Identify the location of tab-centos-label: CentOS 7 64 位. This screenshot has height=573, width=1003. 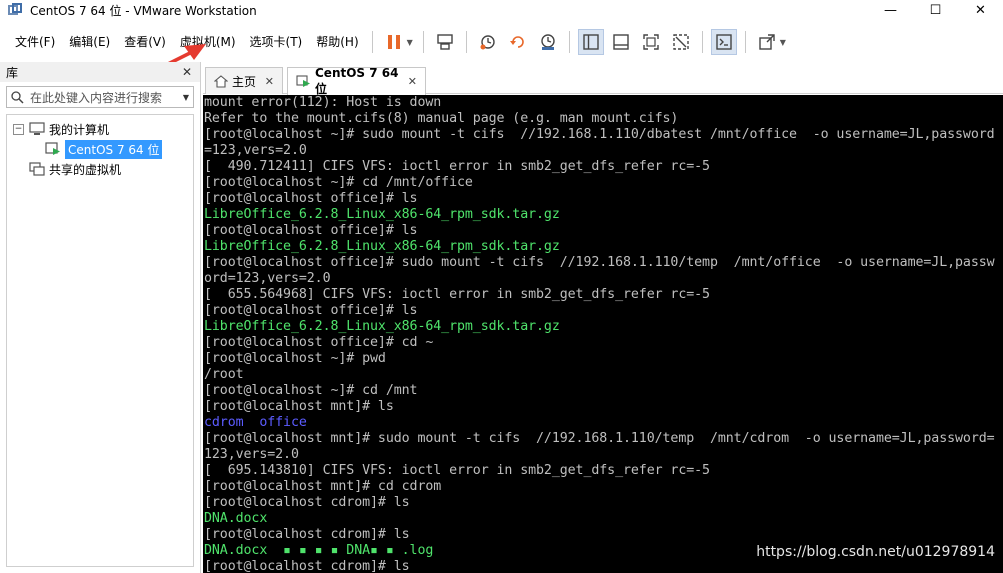
(357, 81).